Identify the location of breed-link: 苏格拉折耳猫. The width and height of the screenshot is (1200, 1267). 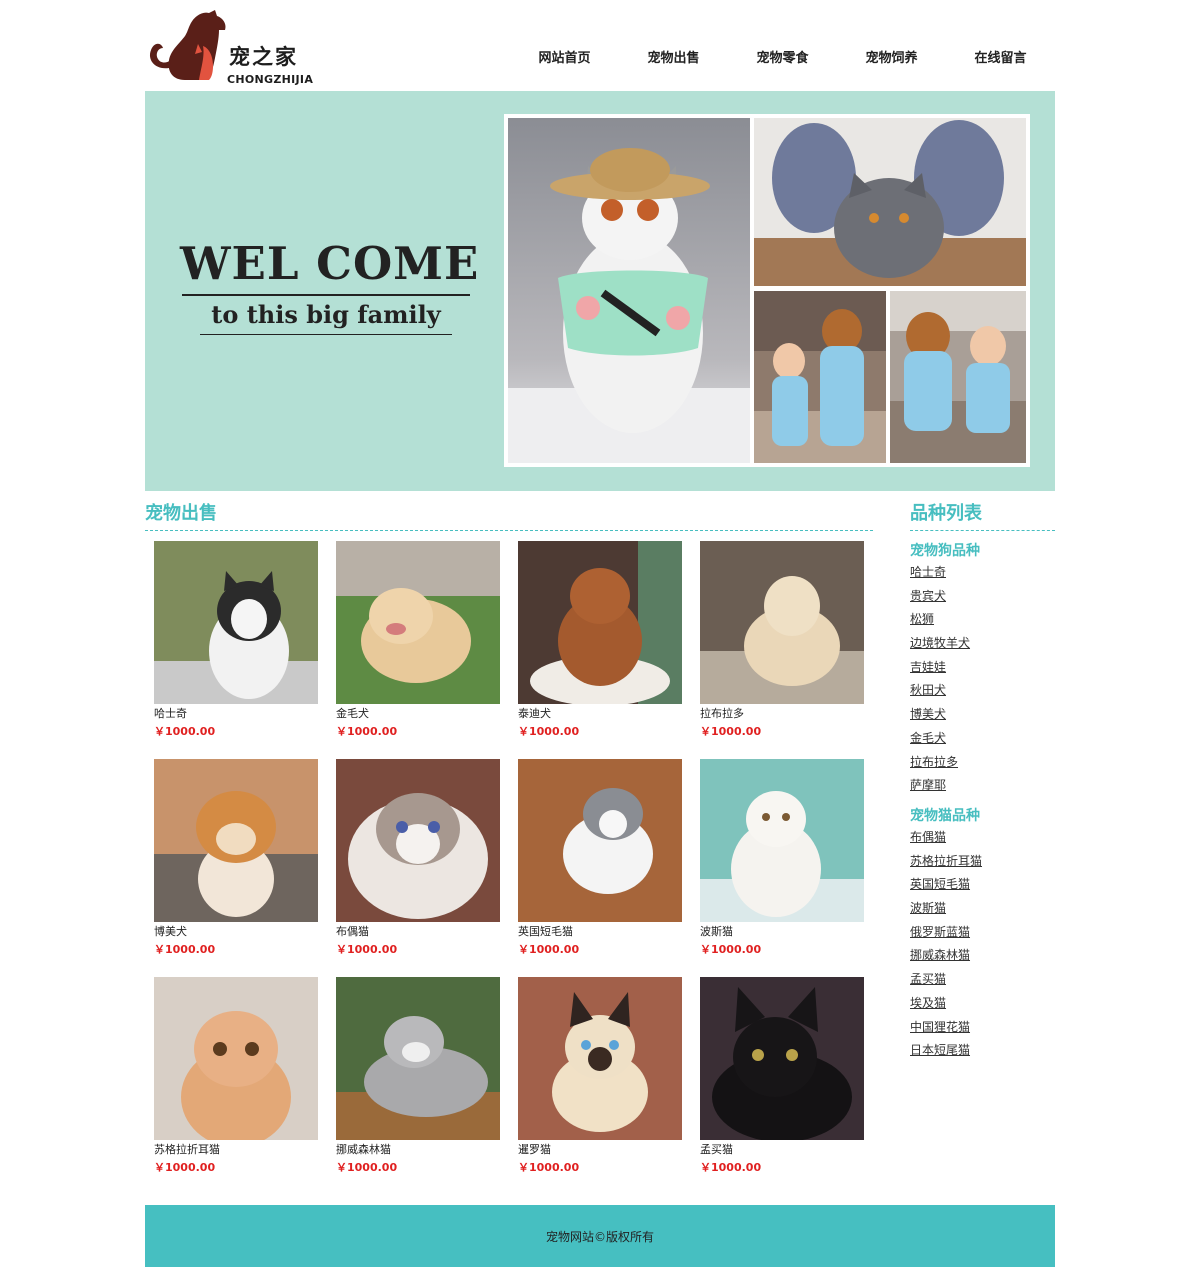
(946, 866).